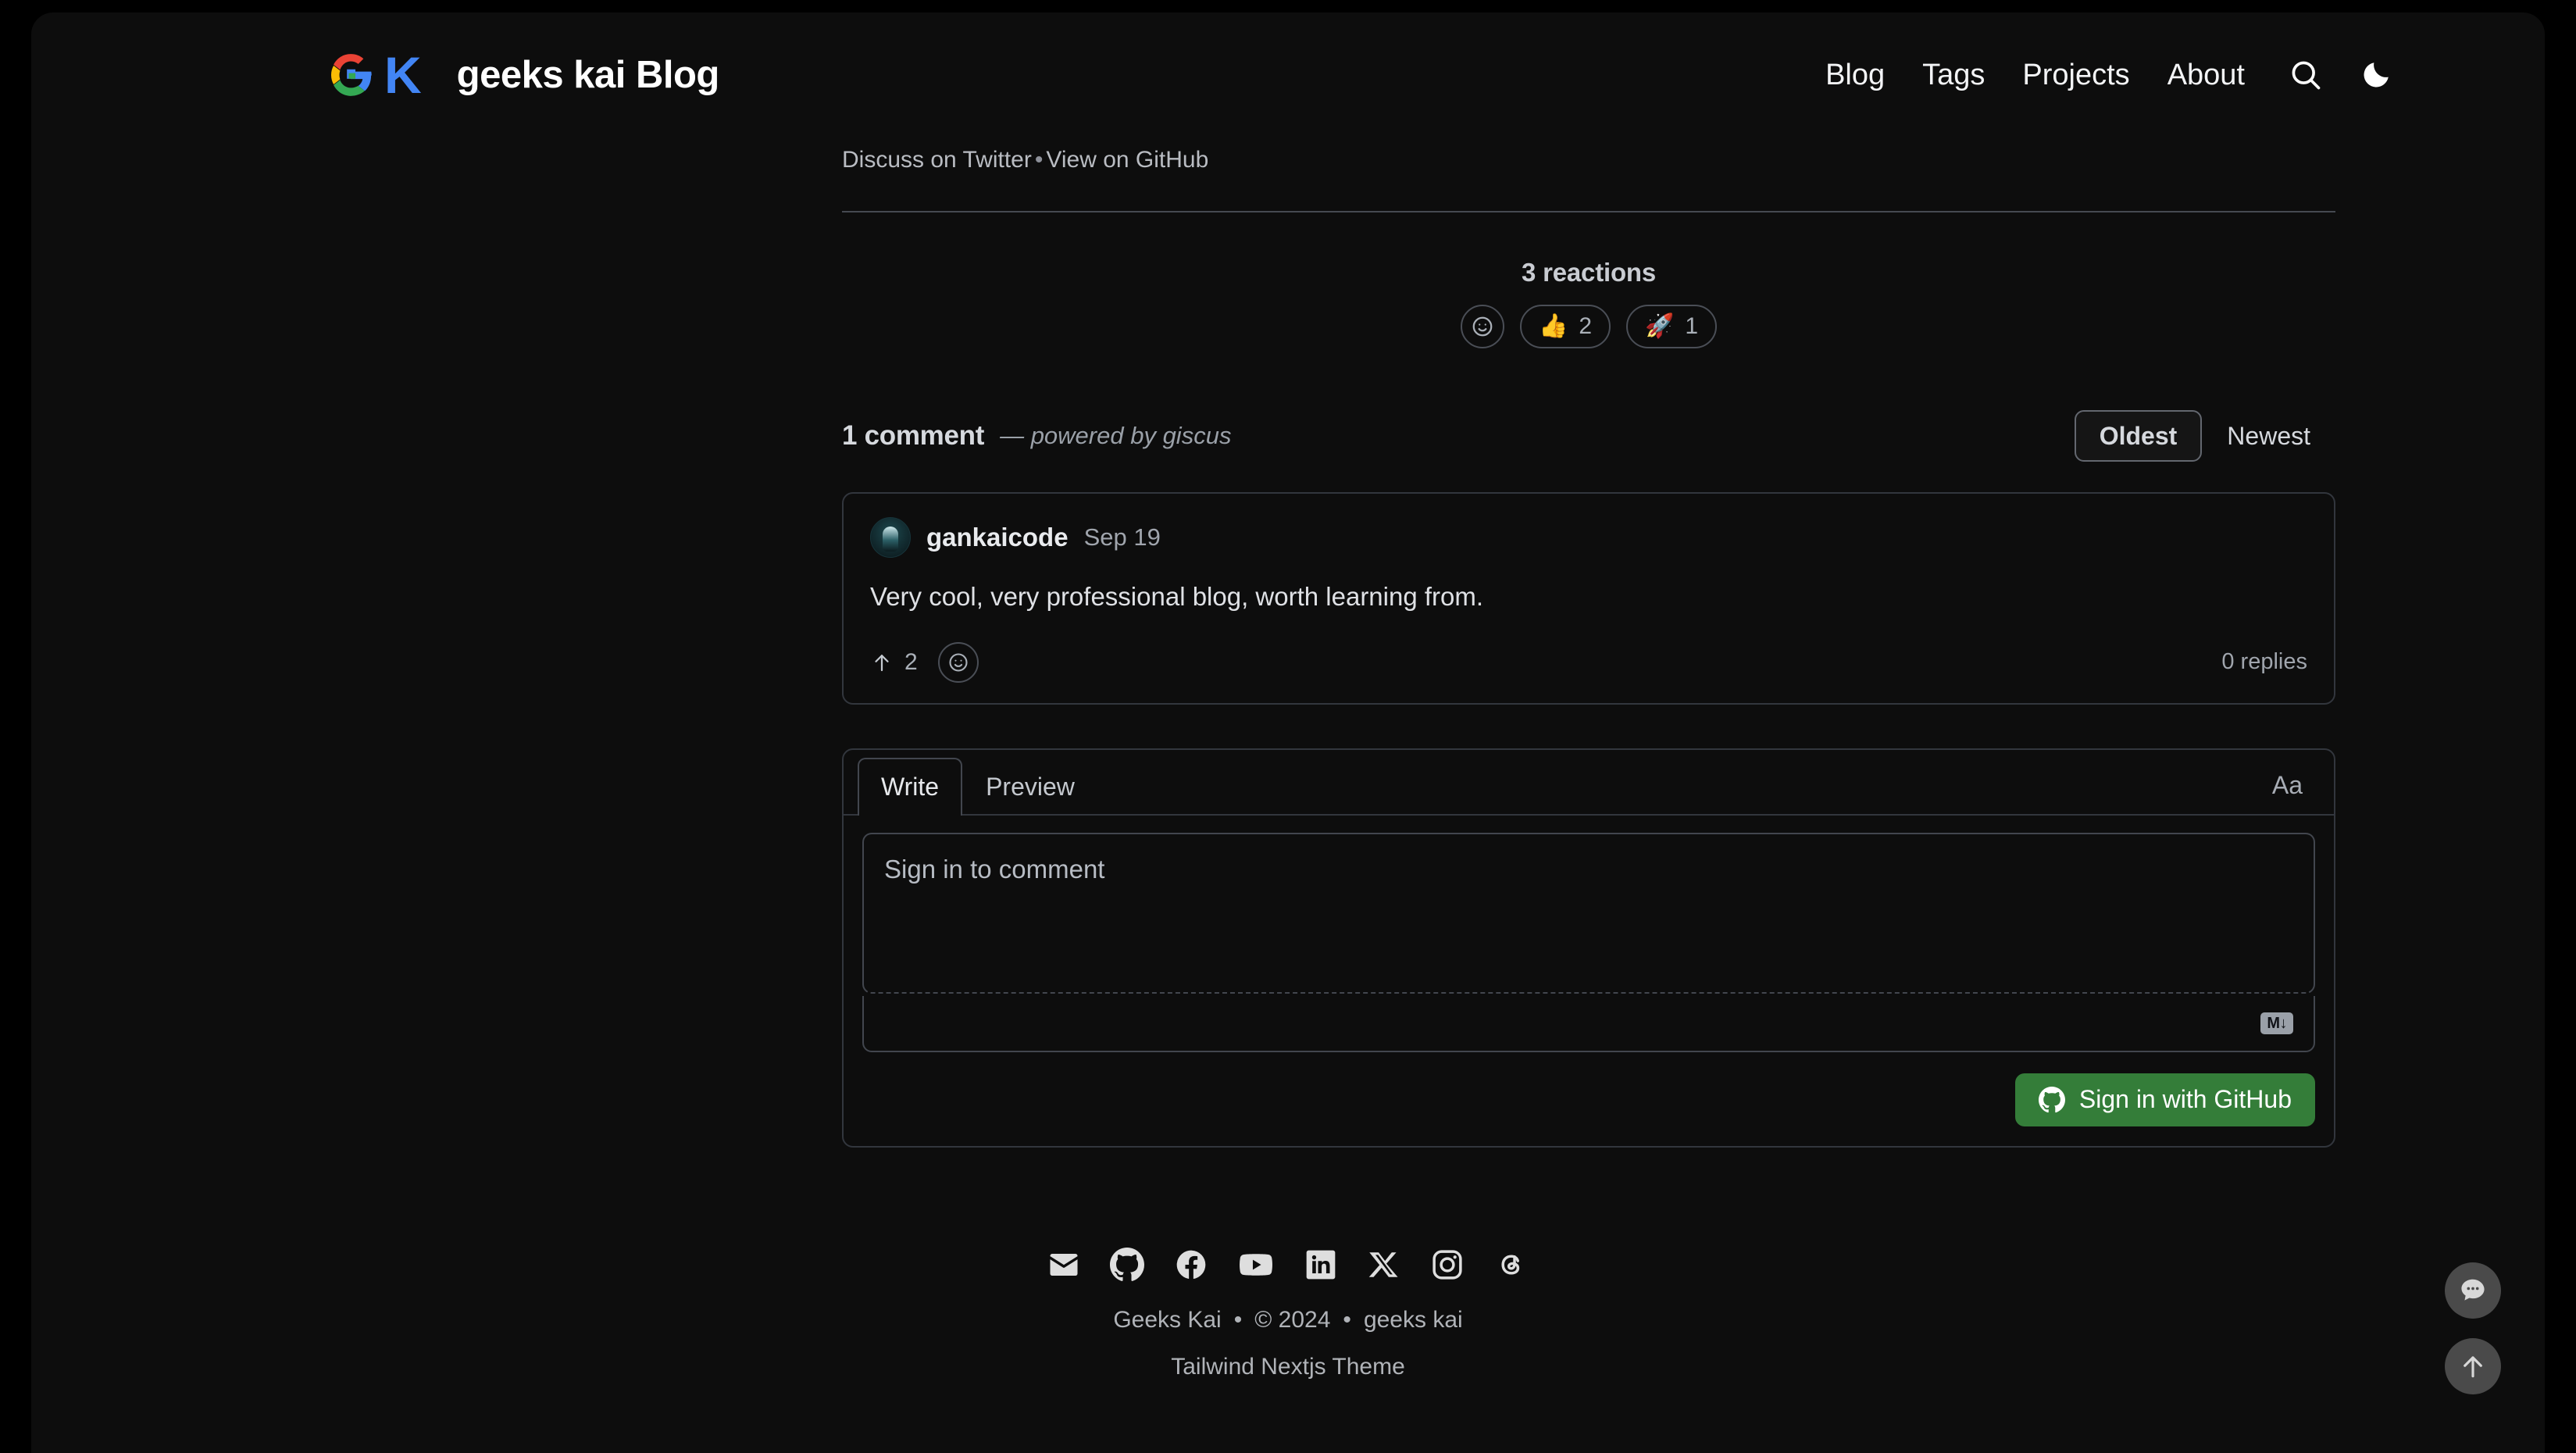 The image size is (2576, 1453). I want to click on reactions-title: 3 reactions, so click(1589, 272).